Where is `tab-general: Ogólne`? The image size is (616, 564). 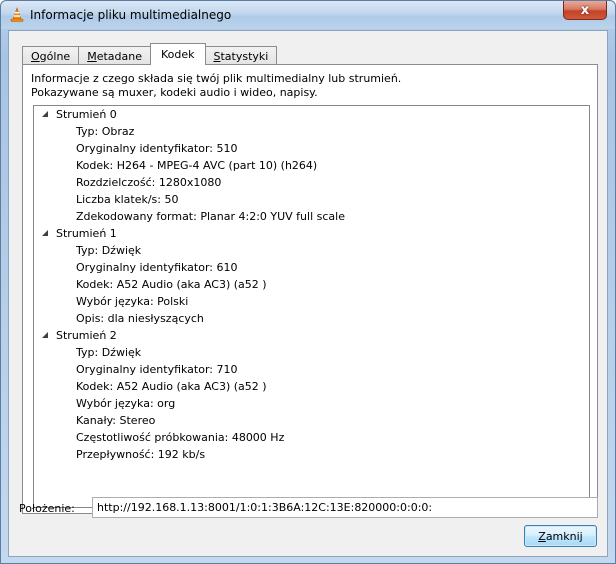 tab-general: Ogólne is located at coordinates (51, 55).